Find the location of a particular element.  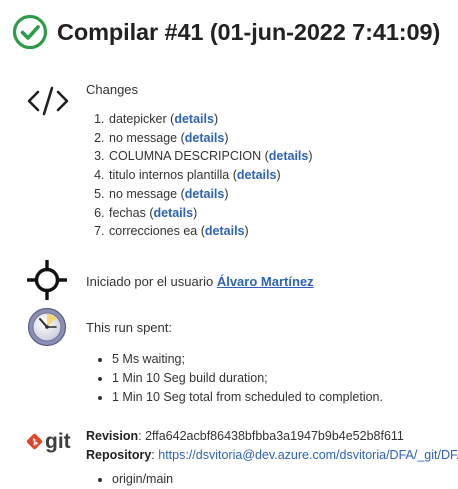

list-item: 1 Min 10 Seg build duration; is located at coordinates (247, 378).